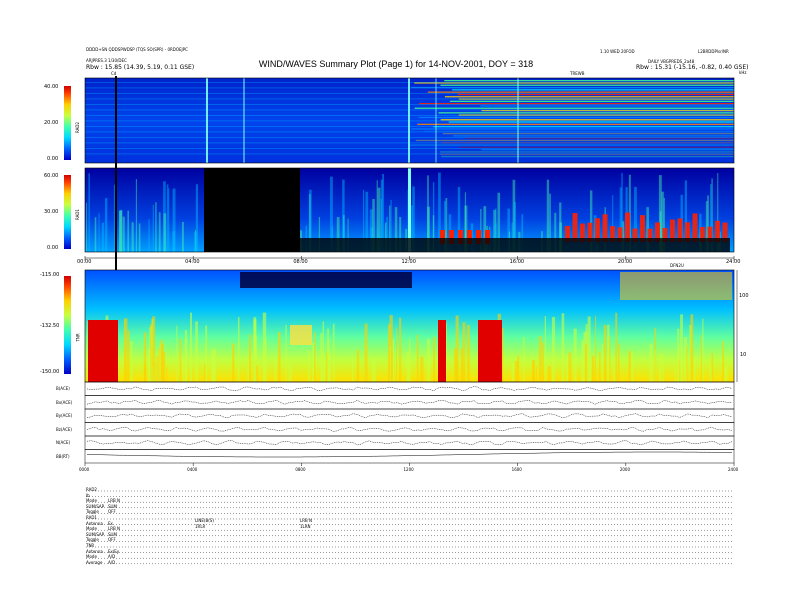  What do you see at coordinates (112, 534) in the screenshot?
I see `footer-field-value: SUM` at bounding box center [112, 534].